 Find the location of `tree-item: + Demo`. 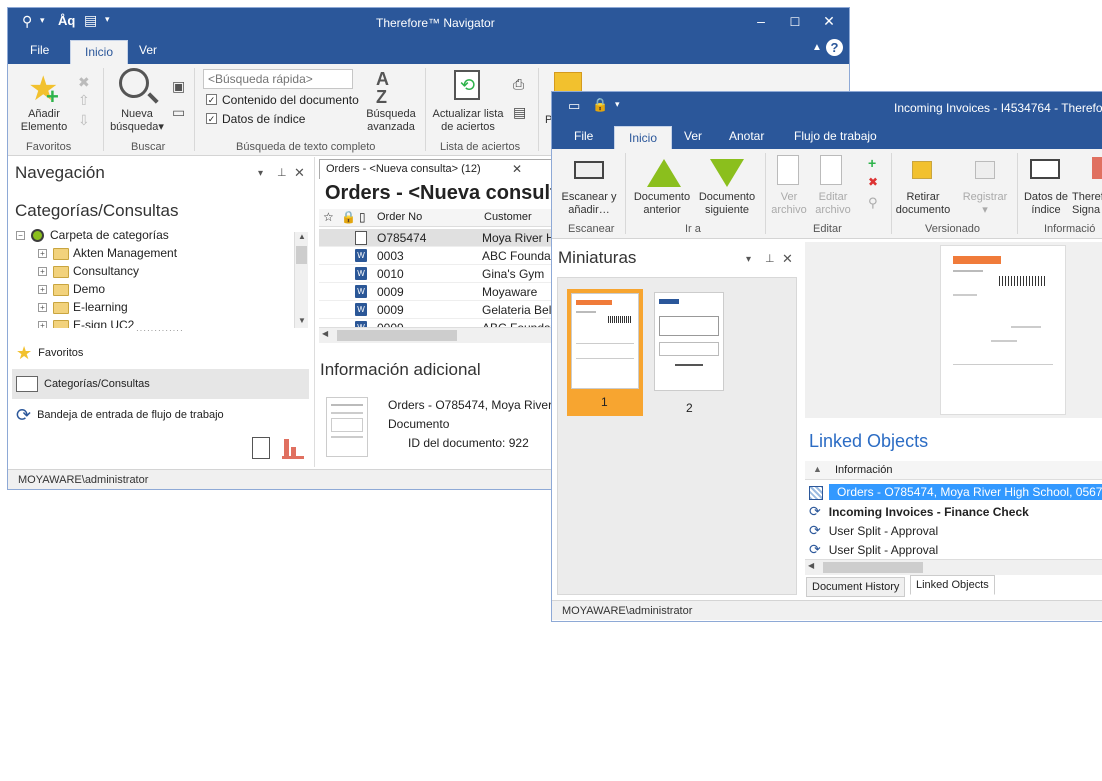

tree-item: + Demo is located at coordinates (162, 289).